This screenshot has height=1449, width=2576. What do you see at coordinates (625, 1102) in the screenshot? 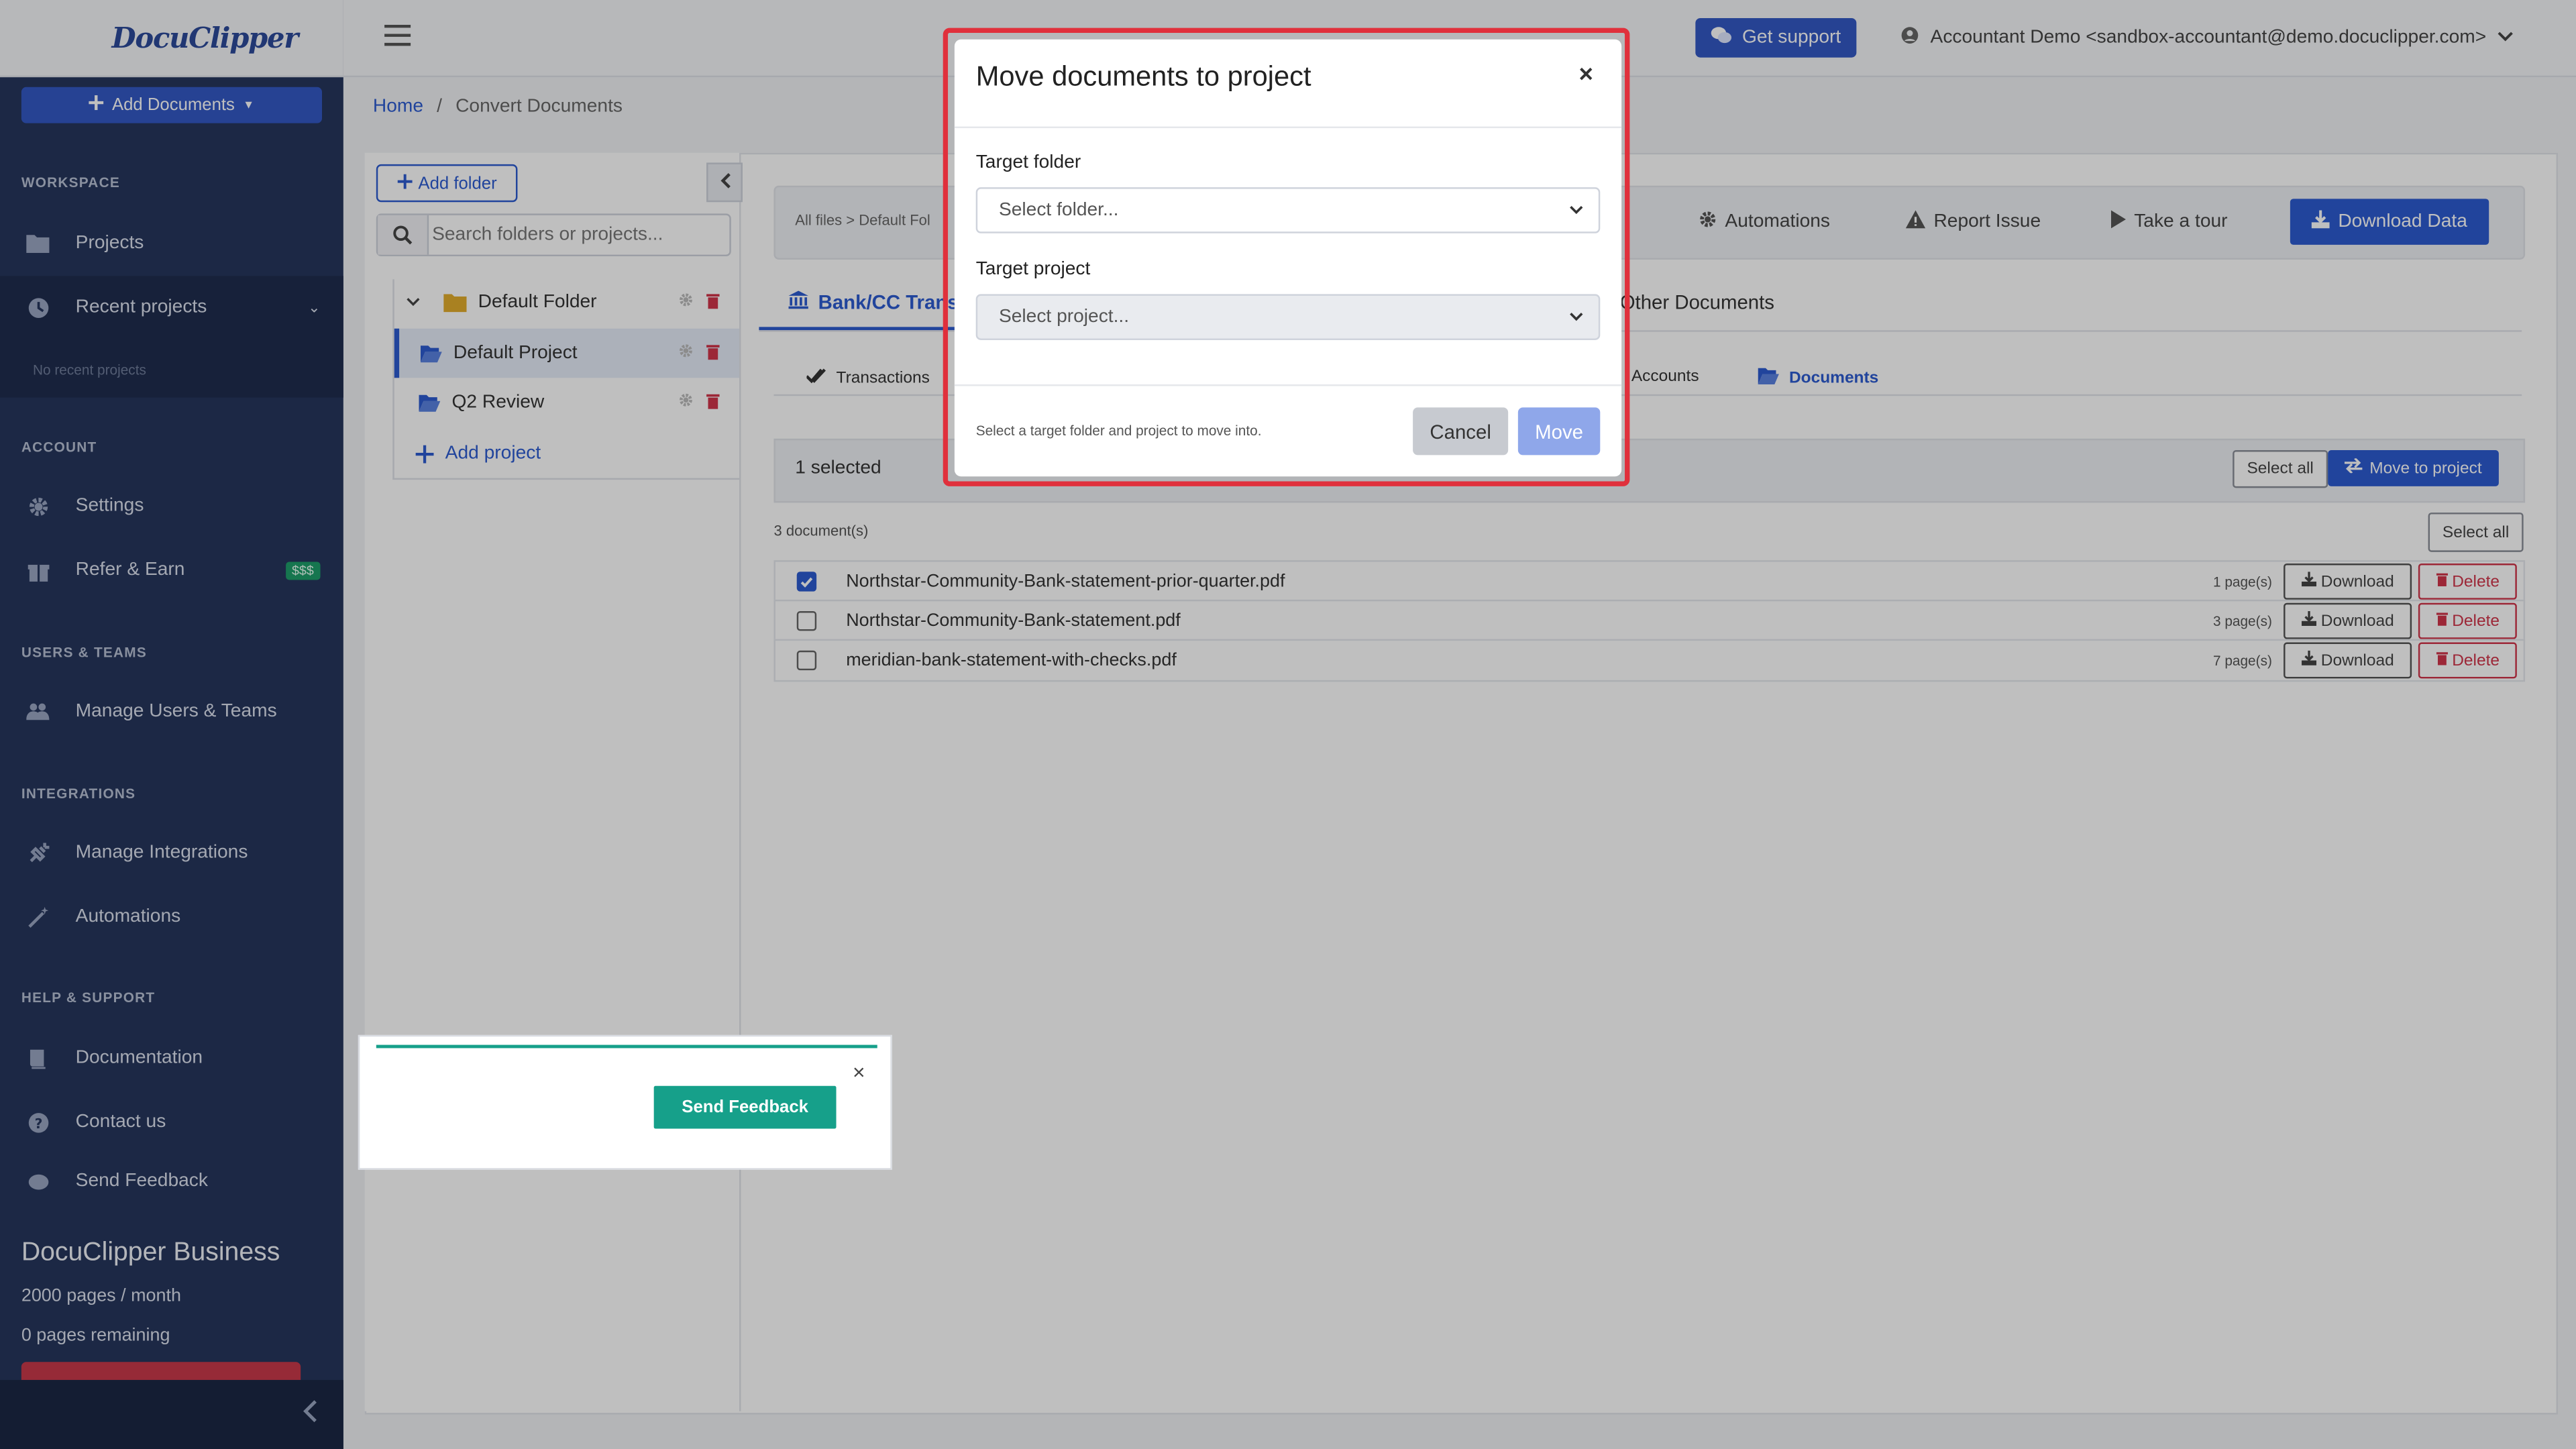
I see `feedback-widget: × Send Feedback` at bounding box center [625, 1102].